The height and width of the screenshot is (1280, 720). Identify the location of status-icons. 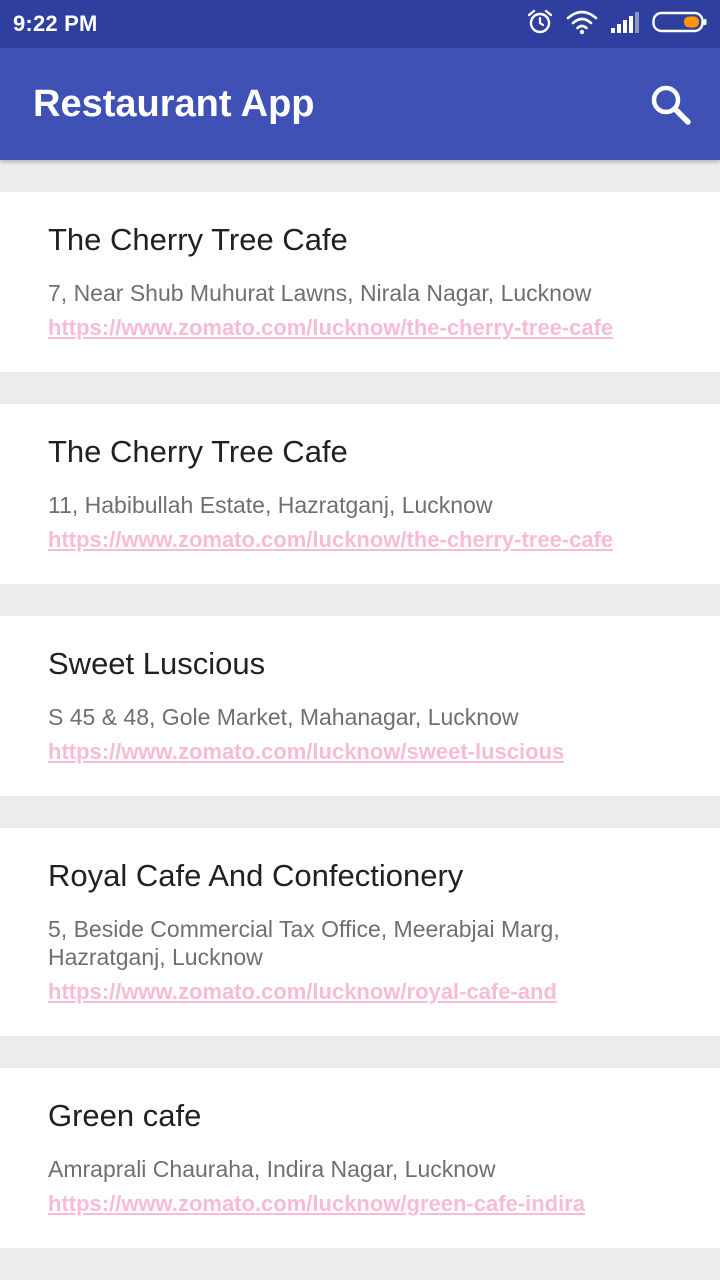
(617, 24).